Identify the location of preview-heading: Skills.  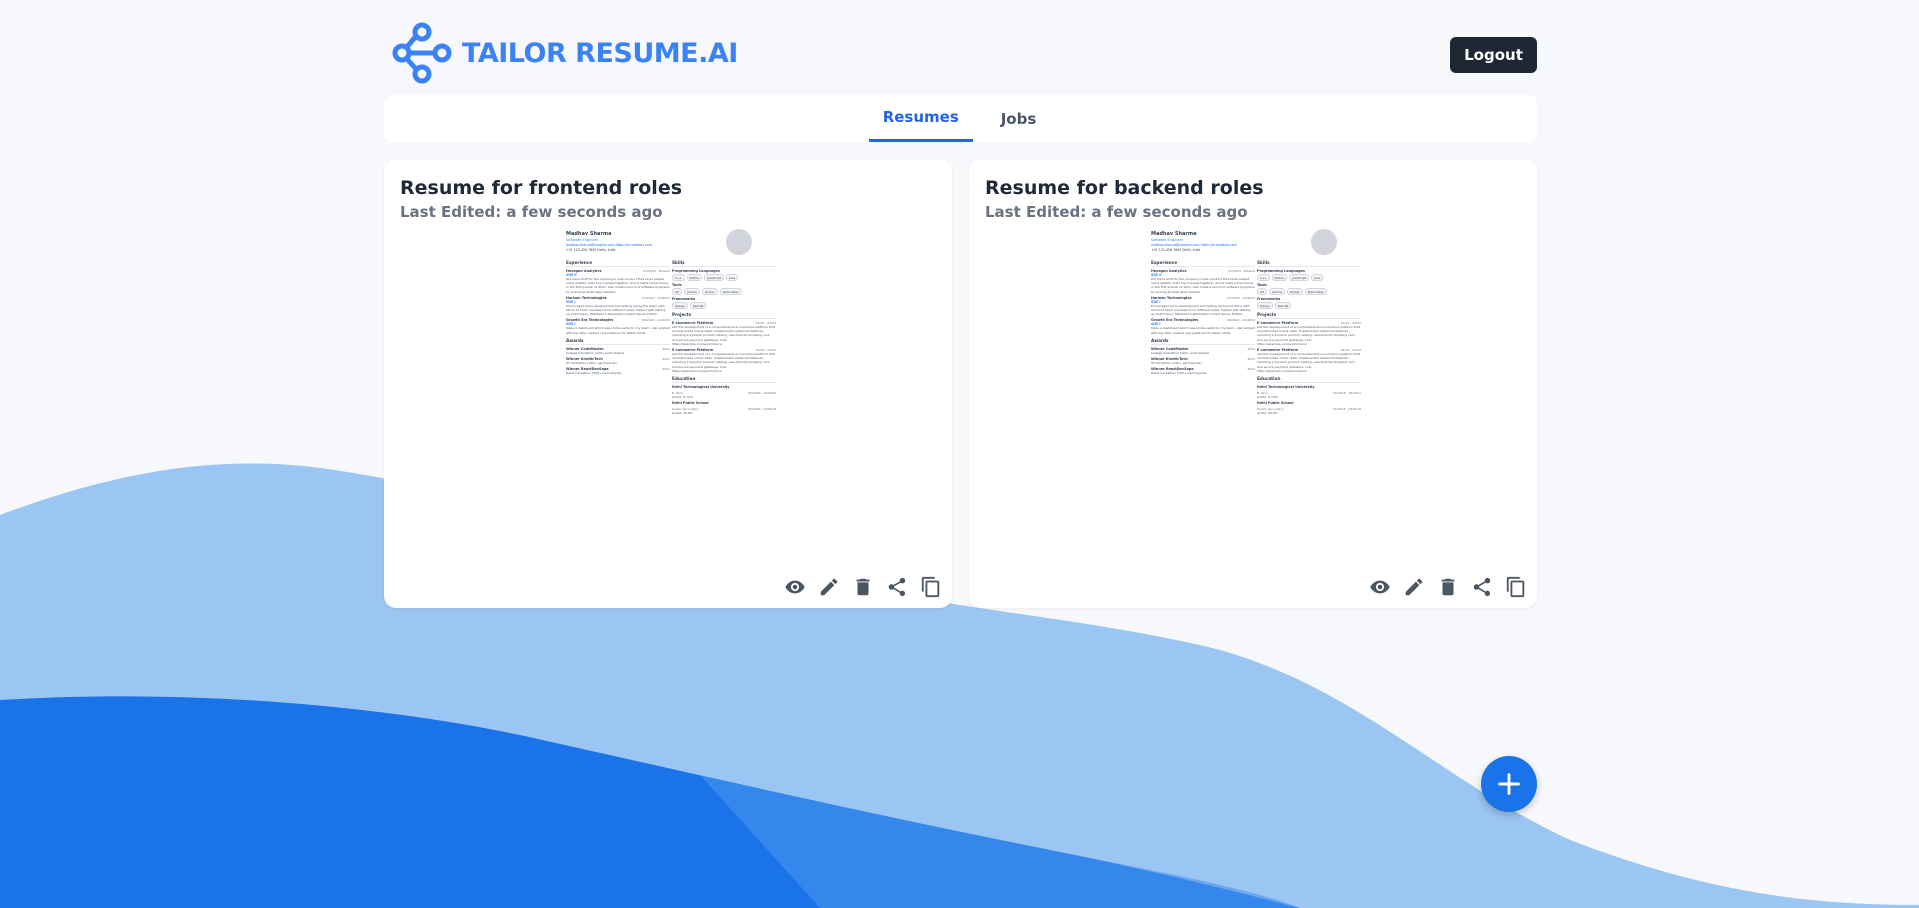
(1309, 263).